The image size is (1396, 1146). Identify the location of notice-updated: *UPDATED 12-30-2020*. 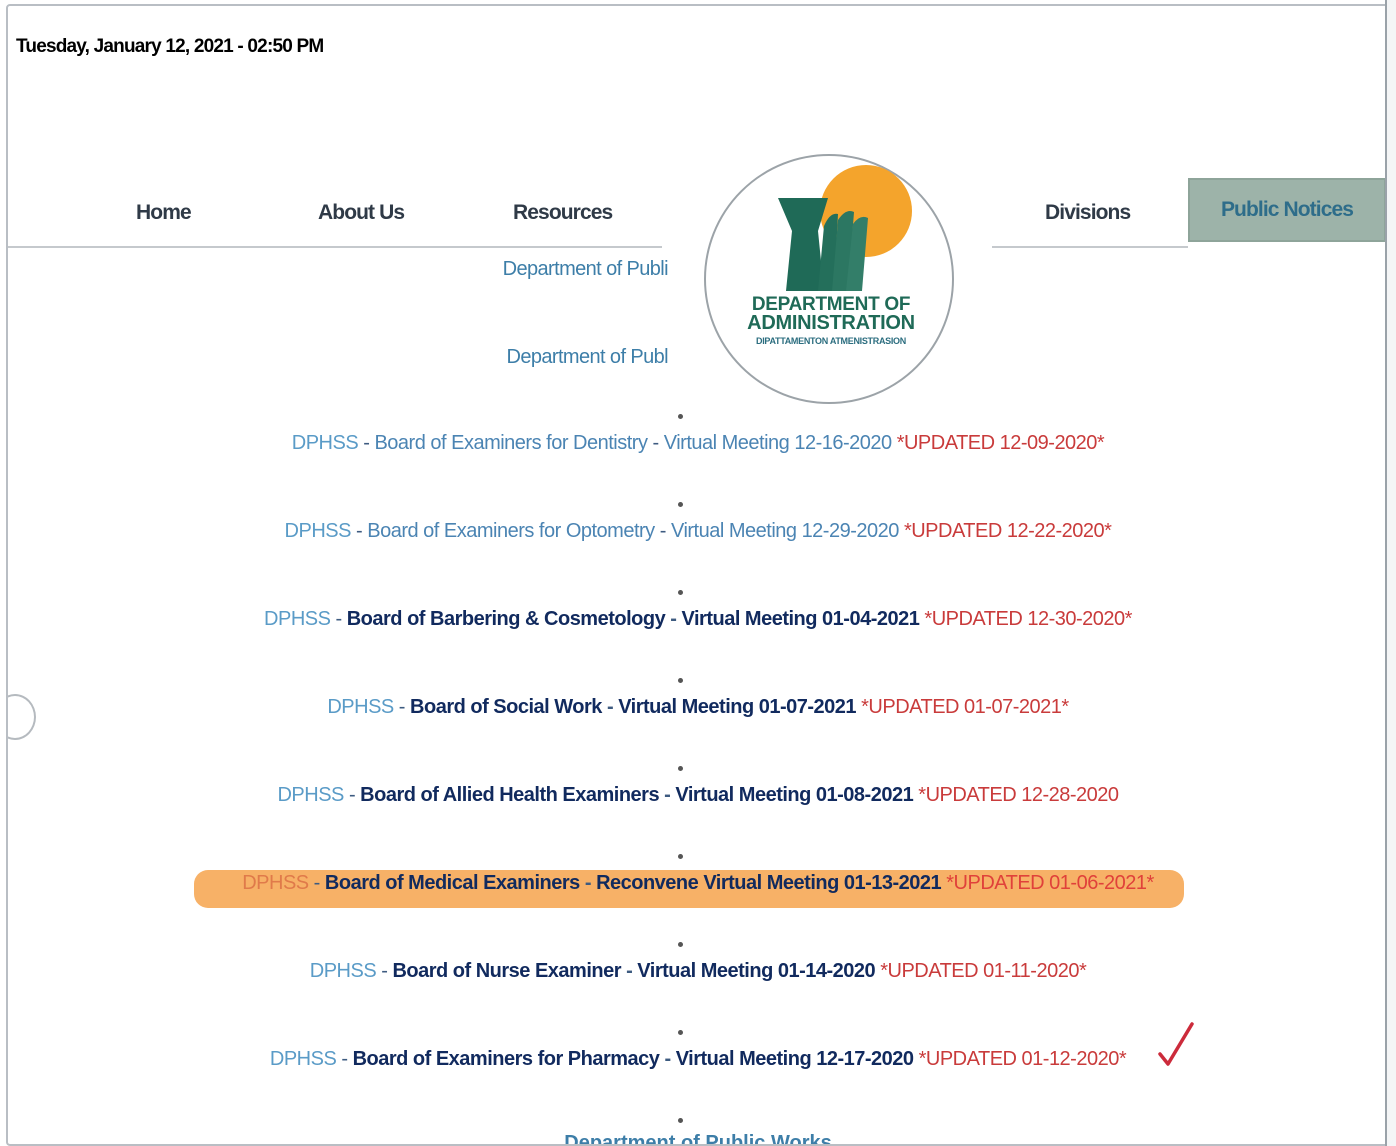
(1028, 619).